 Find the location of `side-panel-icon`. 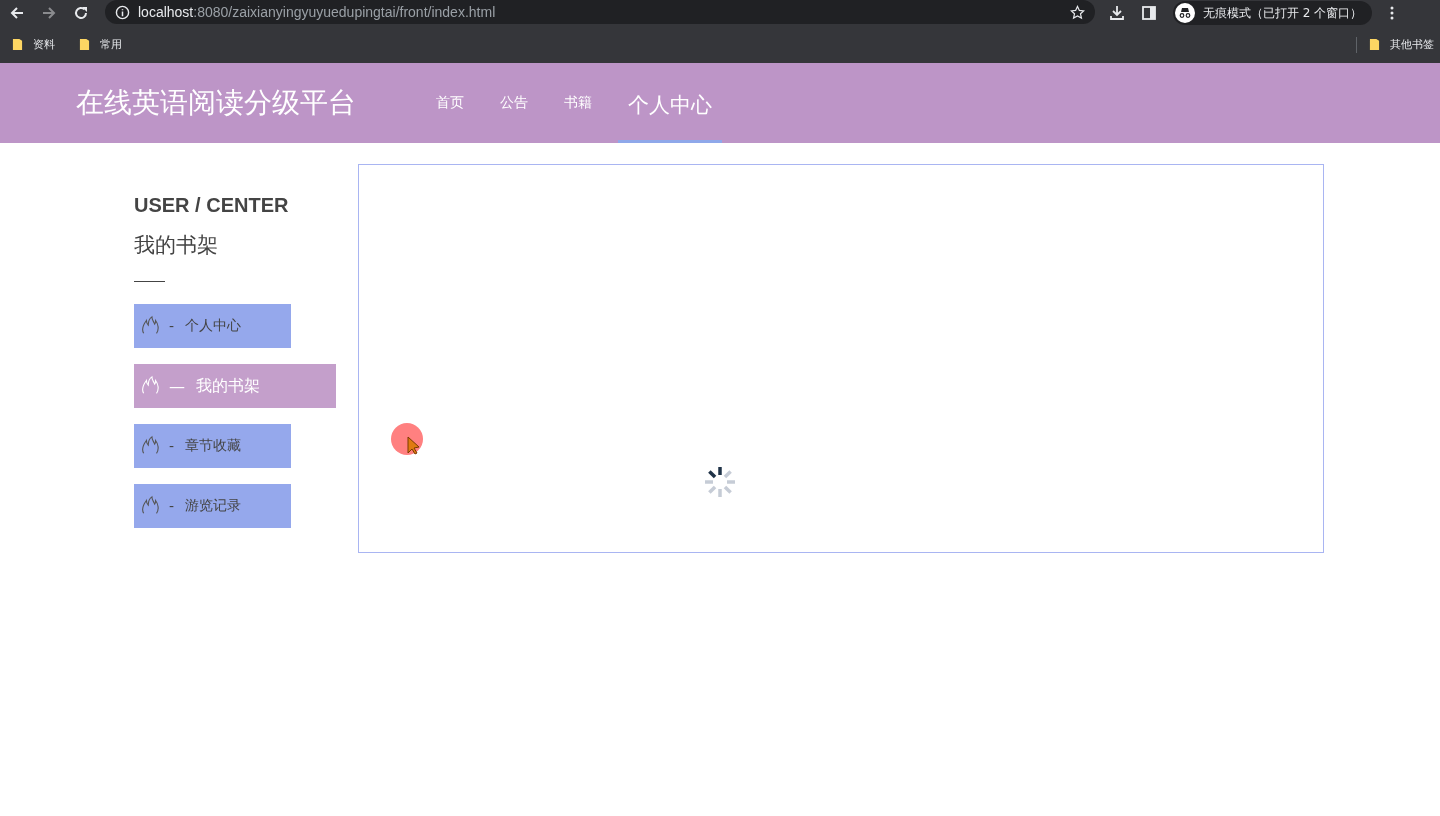

side-panel-icon is located at coordinates (1149, 13).